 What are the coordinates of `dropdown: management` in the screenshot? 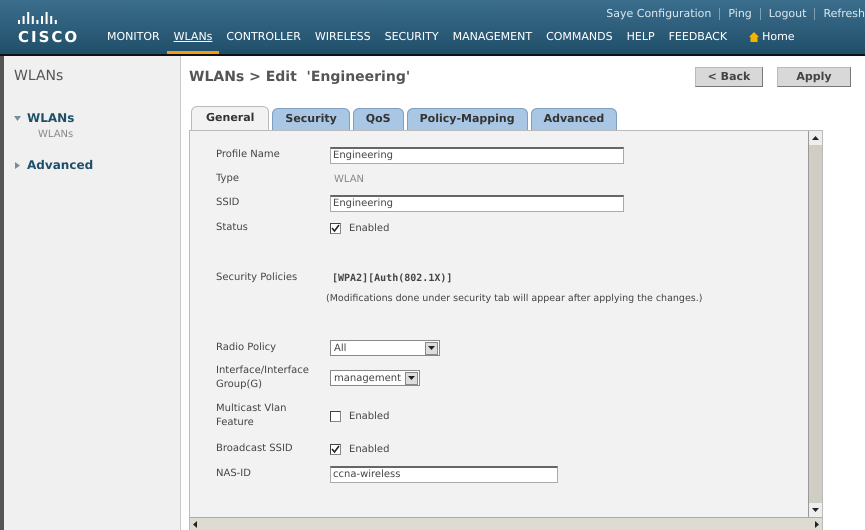 It's located at (375, 378).